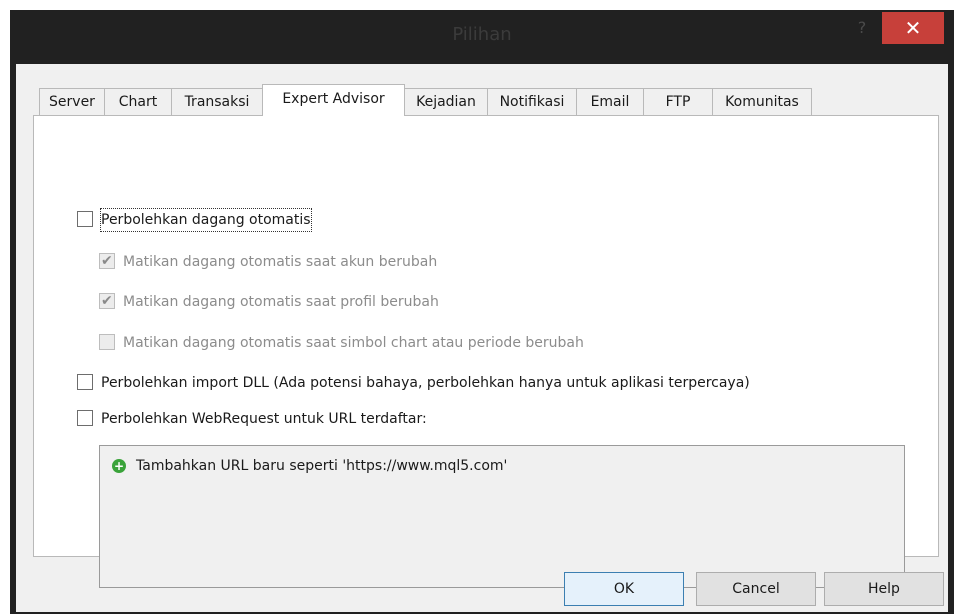  I want to click on cancel-button: Cancel, so click(756, 589).